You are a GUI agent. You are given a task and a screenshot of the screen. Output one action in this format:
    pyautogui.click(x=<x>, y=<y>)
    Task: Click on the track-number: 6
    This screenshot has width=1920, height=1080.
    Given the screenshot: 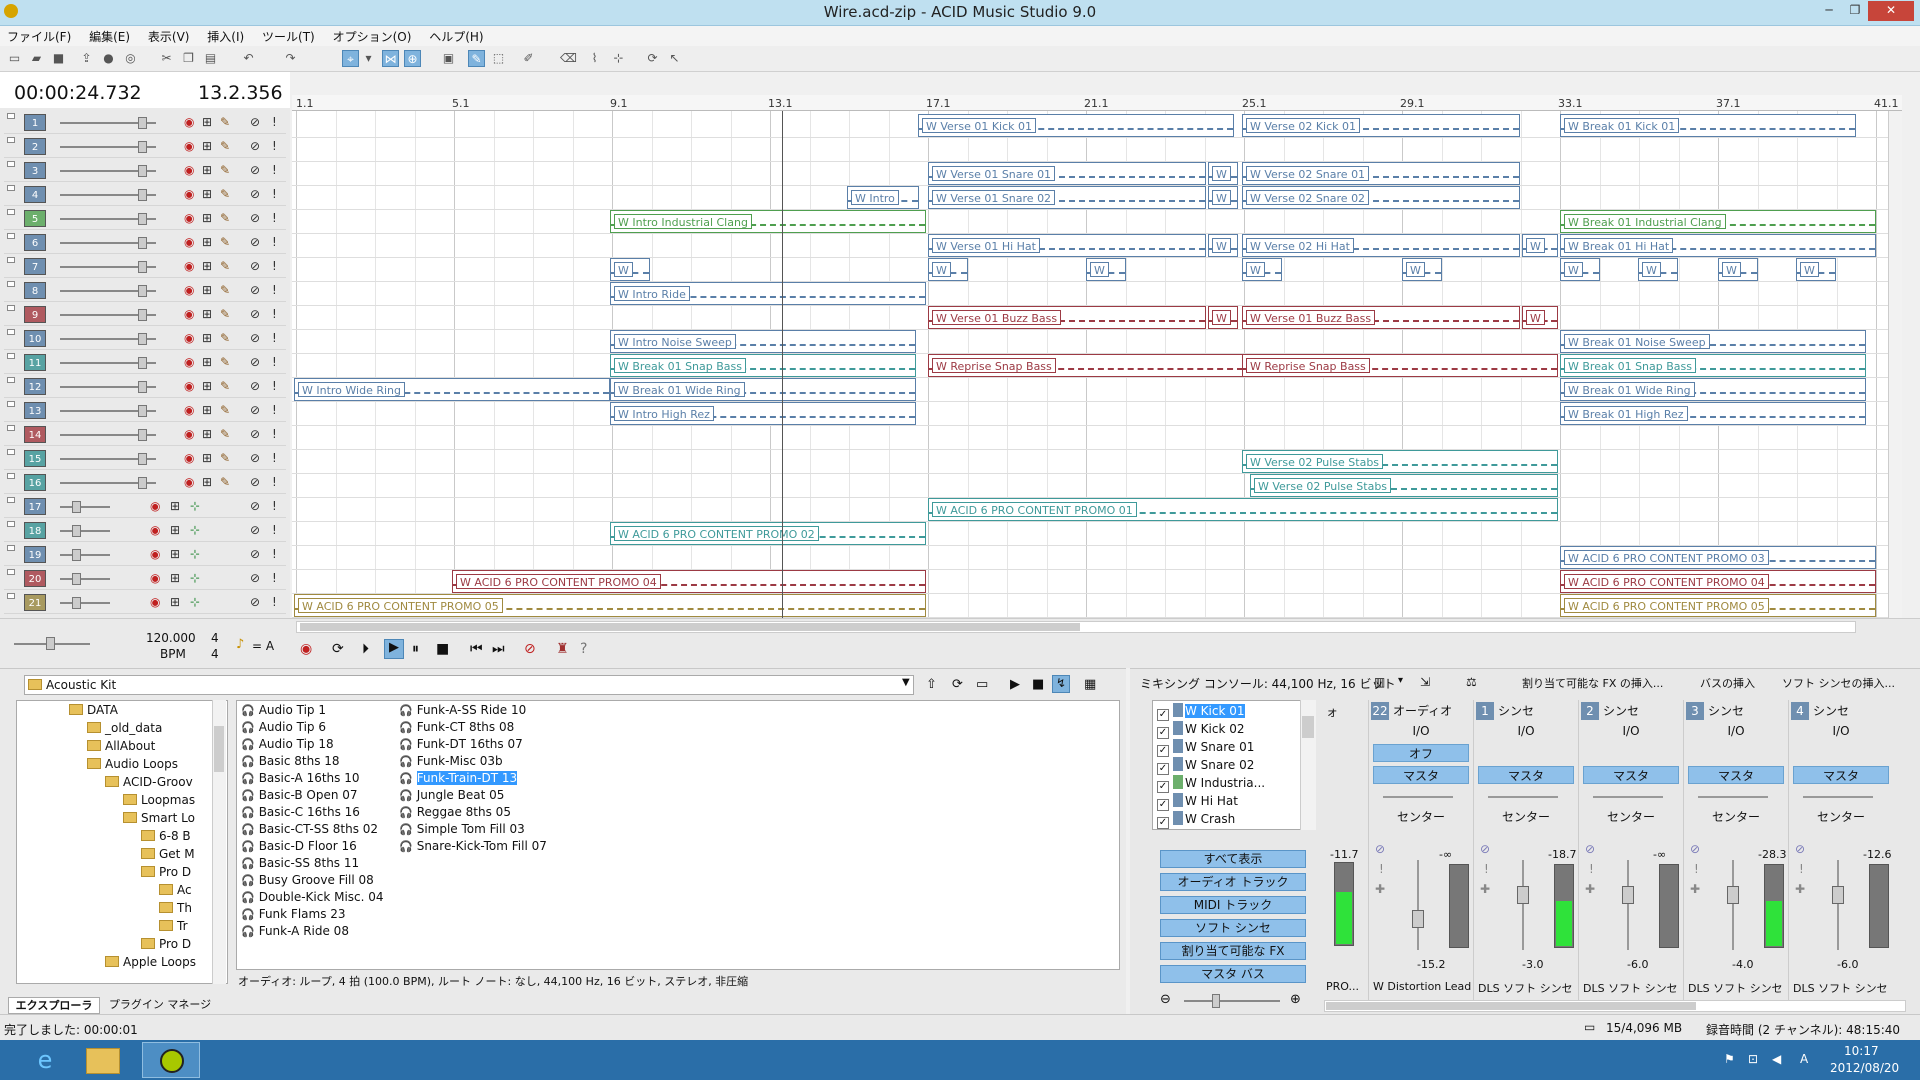 What is the action you would take?
    pyautogui.click(x=35, y=242)
    